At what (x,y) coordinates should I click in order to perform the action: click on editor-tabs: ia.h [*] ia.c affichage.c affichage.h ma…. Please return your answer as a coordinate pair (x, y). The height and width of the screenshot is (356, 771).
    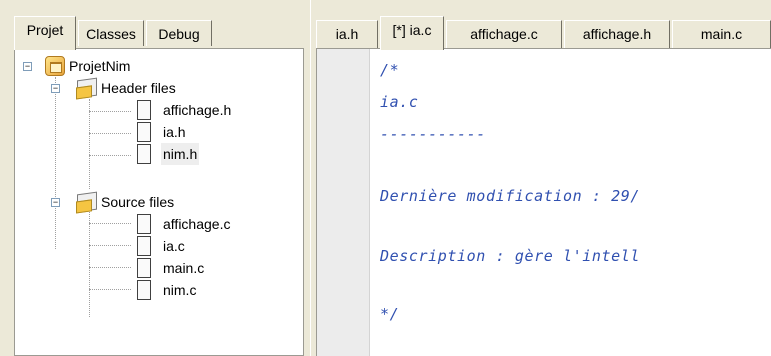
    Looking at the image, I should click on (543, 25).